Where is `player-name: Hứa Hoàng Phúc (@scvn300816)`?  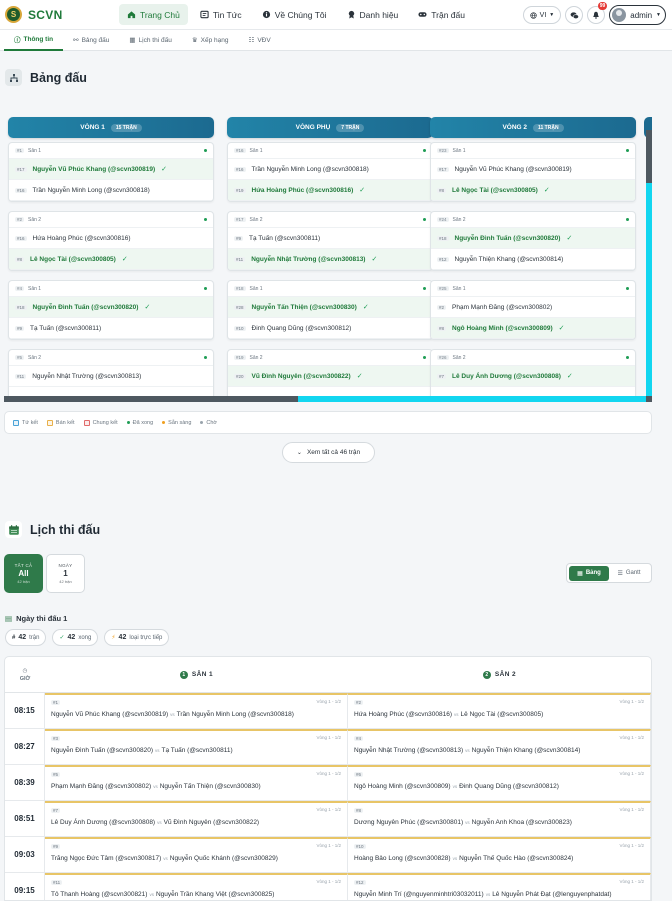 player-name: Hứa Hoàng Phúc (@scvn300816) is located at coordinates (81, 238).